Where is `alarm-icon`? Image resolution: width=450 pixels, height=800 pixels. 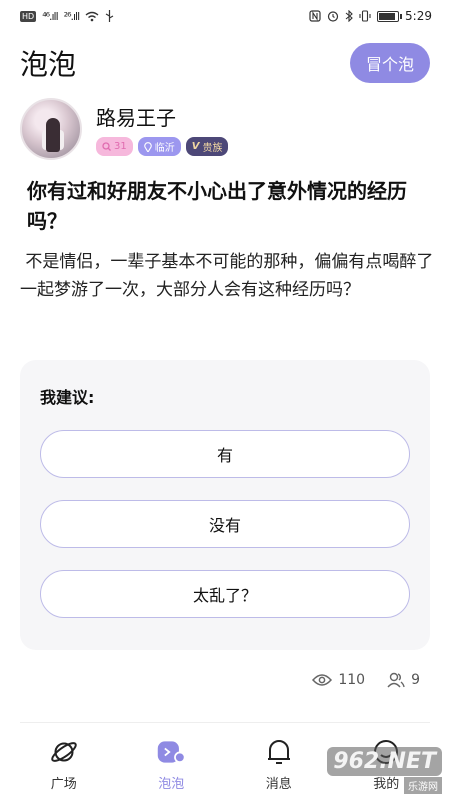 alarm-icon is located at coordinates (333, 16).